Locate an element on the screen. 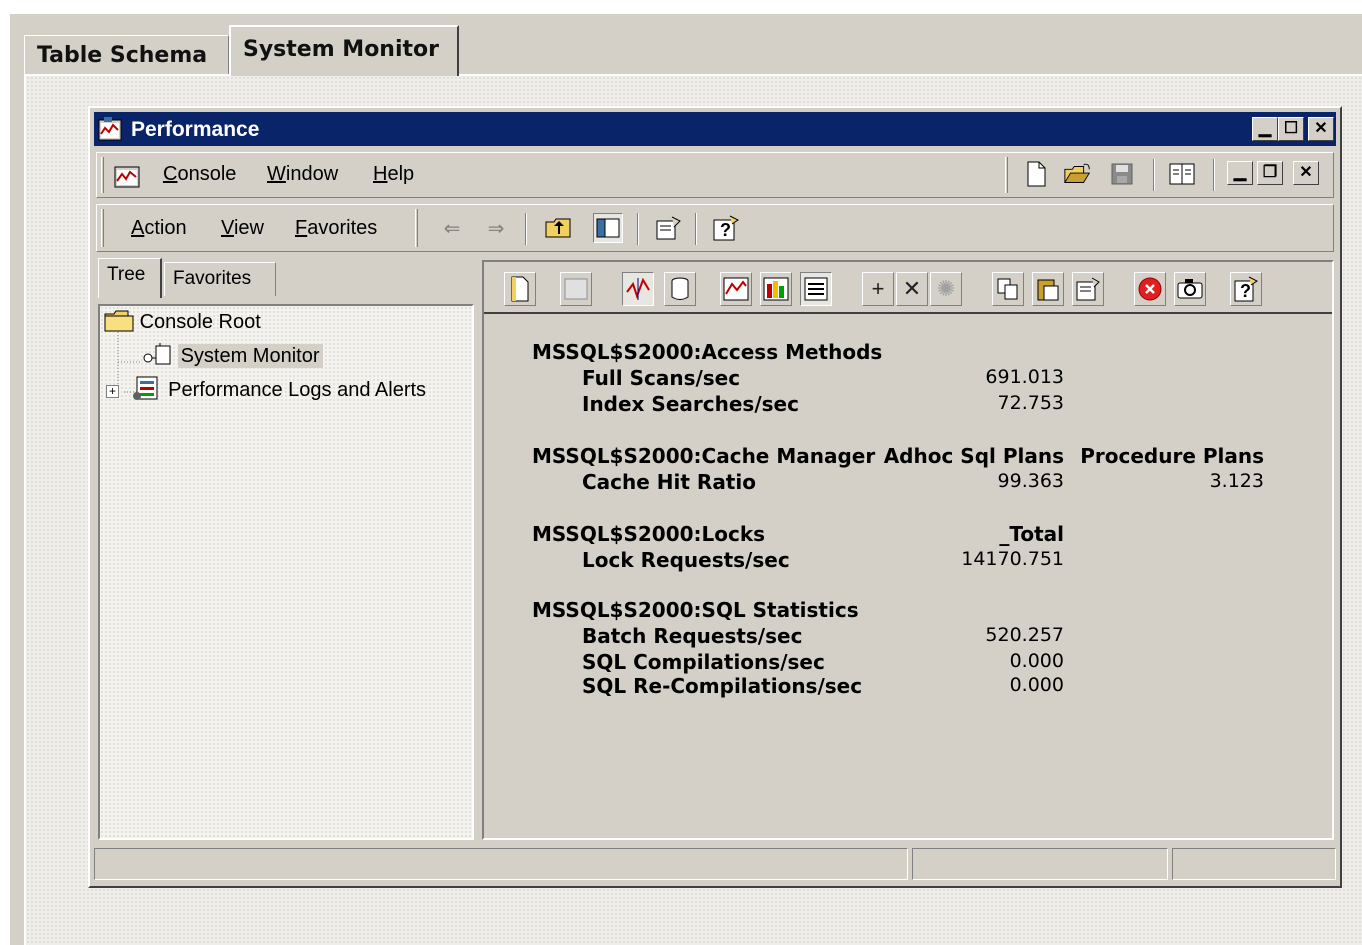  expand-node-button: + is located at coordinates (112, 391).